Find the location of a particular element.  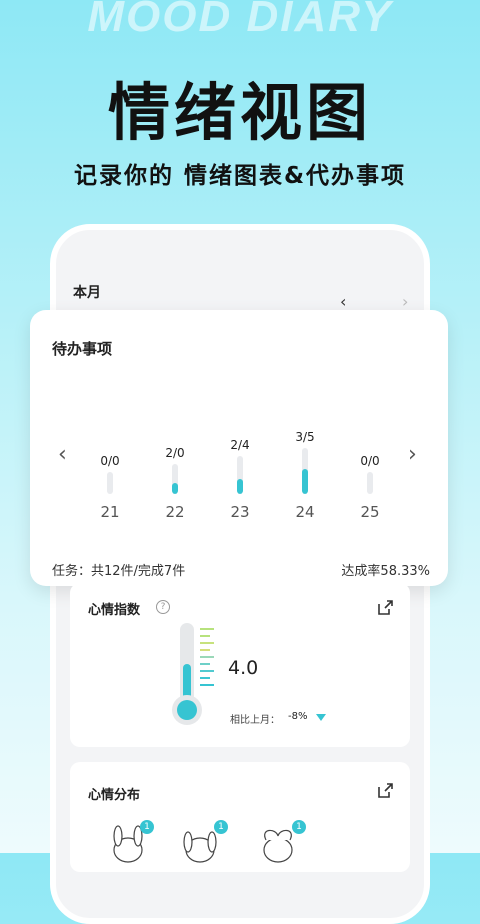

todo-day-number: 22 is located at coordinates (175, 512).